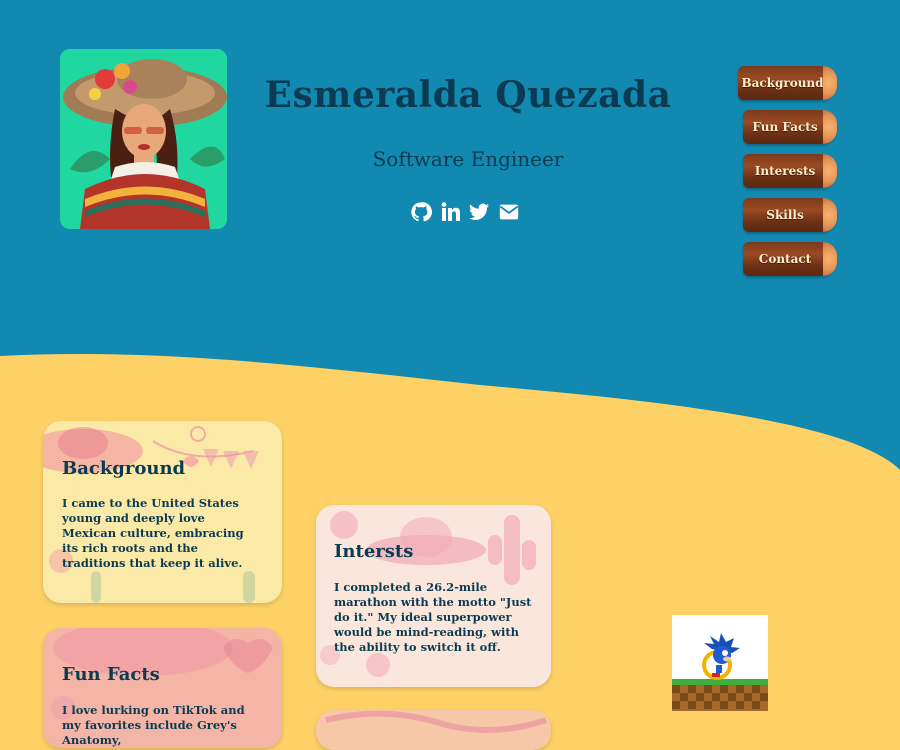 This screenshot has width=900, height=750. I want to click on page-title: Esmeralda Quezada, so click(468, 95).